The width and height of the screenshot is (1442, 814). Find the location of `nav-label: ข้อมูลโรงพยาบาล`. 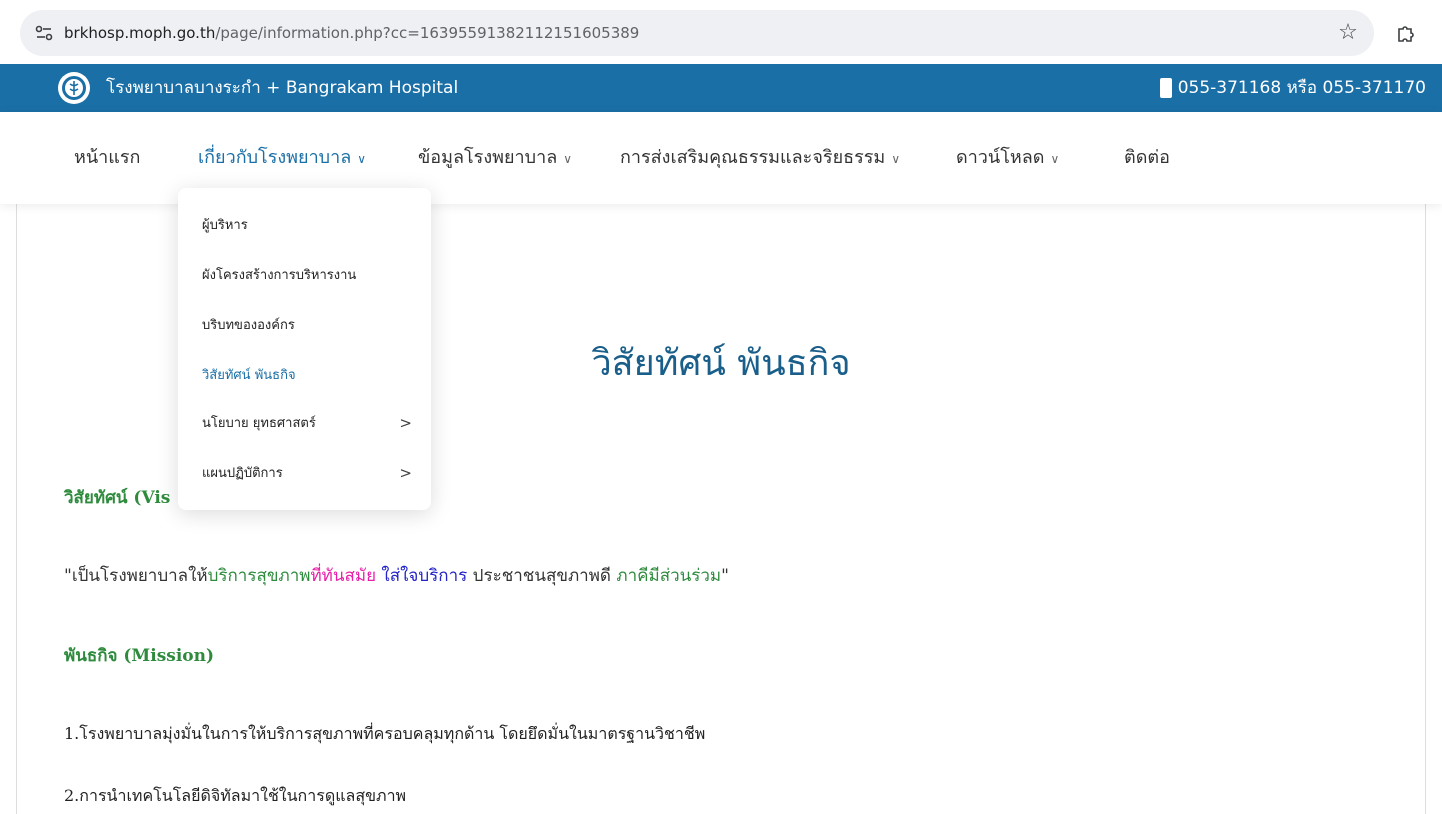

nav-label: ข้อมูลโรงพยาบาล is located at coordinates (488, 157).